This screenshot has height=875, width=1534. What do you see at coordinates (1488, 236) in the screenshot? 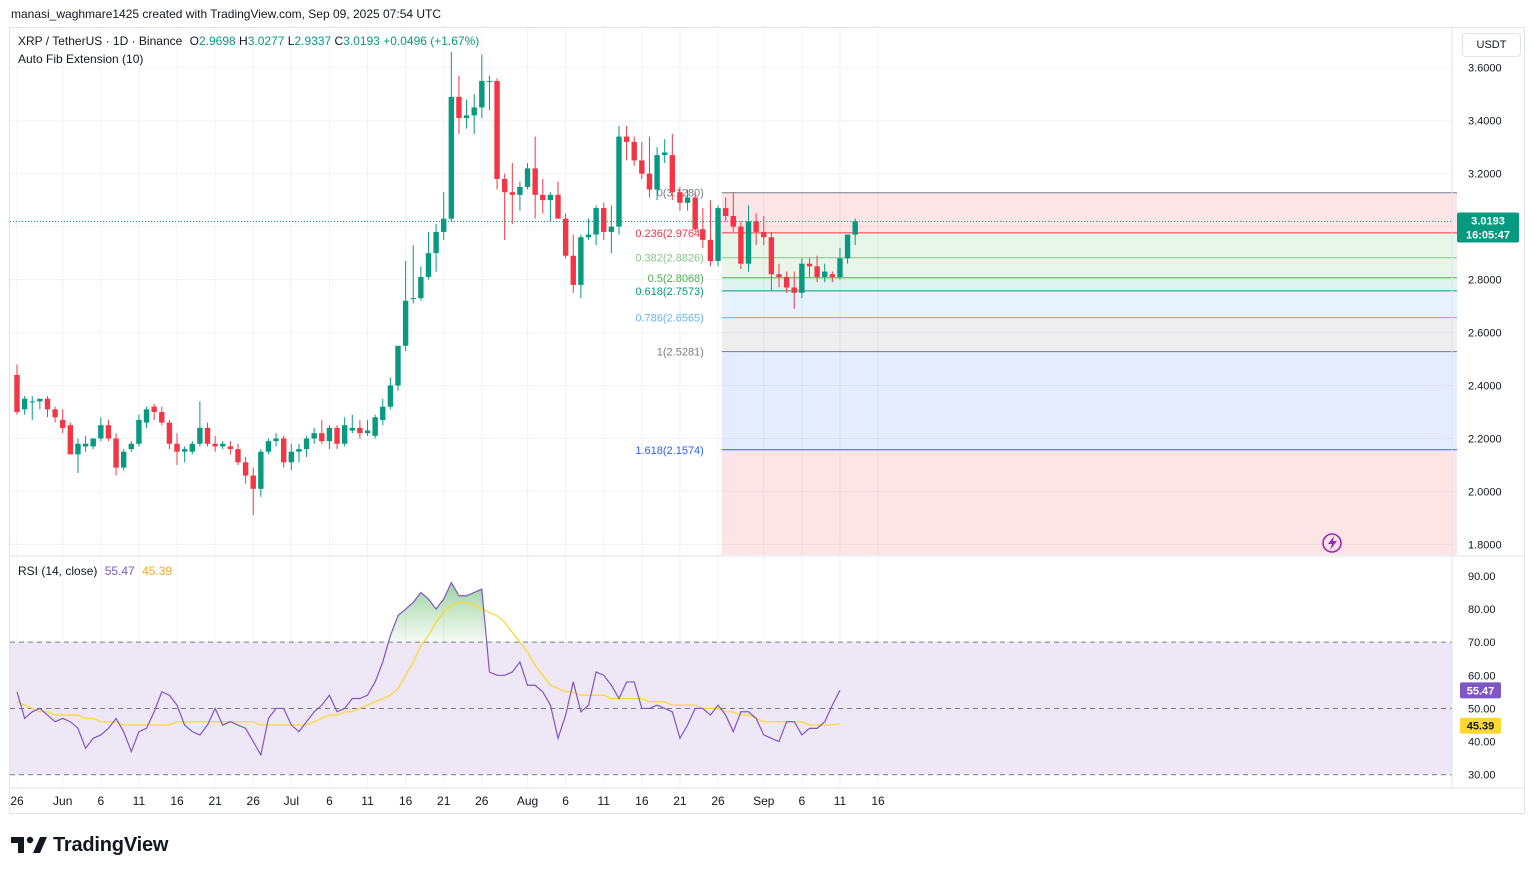
I see `countdown-value: 16:05:47` at bounding box center [1488, 236].